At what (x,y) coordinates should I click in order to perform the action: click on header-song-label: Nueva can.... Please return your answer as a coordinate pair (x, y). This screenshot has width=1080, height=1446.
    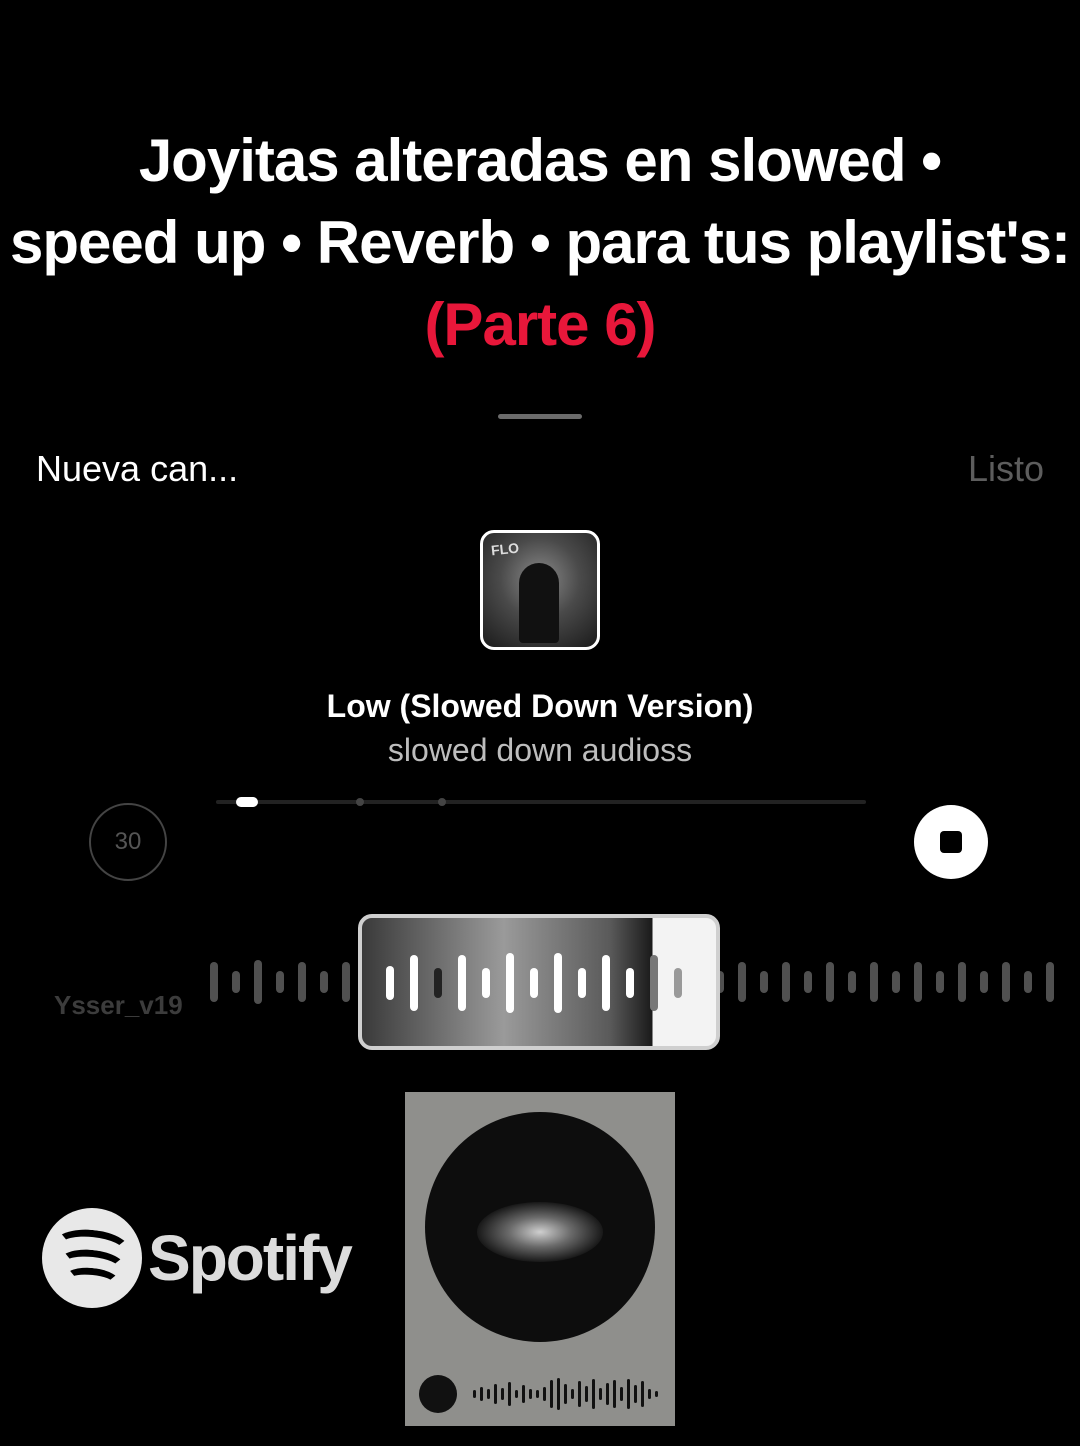
    Looking at the image, I should click on (137, 468).